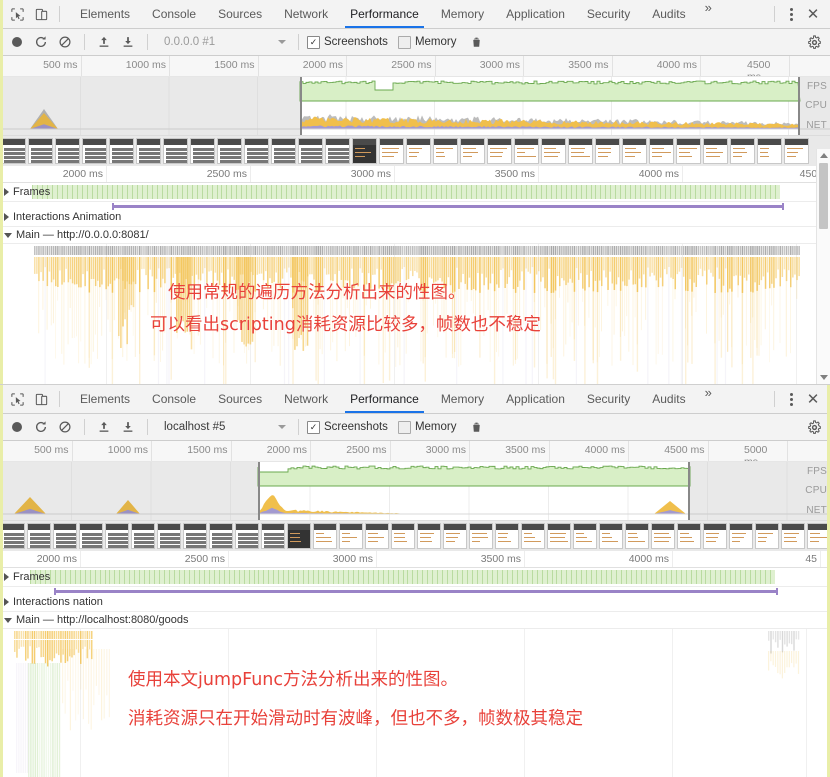 This screenshot has height=777, width=830. I want to click on tab-performance: Performance, so click(384, 399).